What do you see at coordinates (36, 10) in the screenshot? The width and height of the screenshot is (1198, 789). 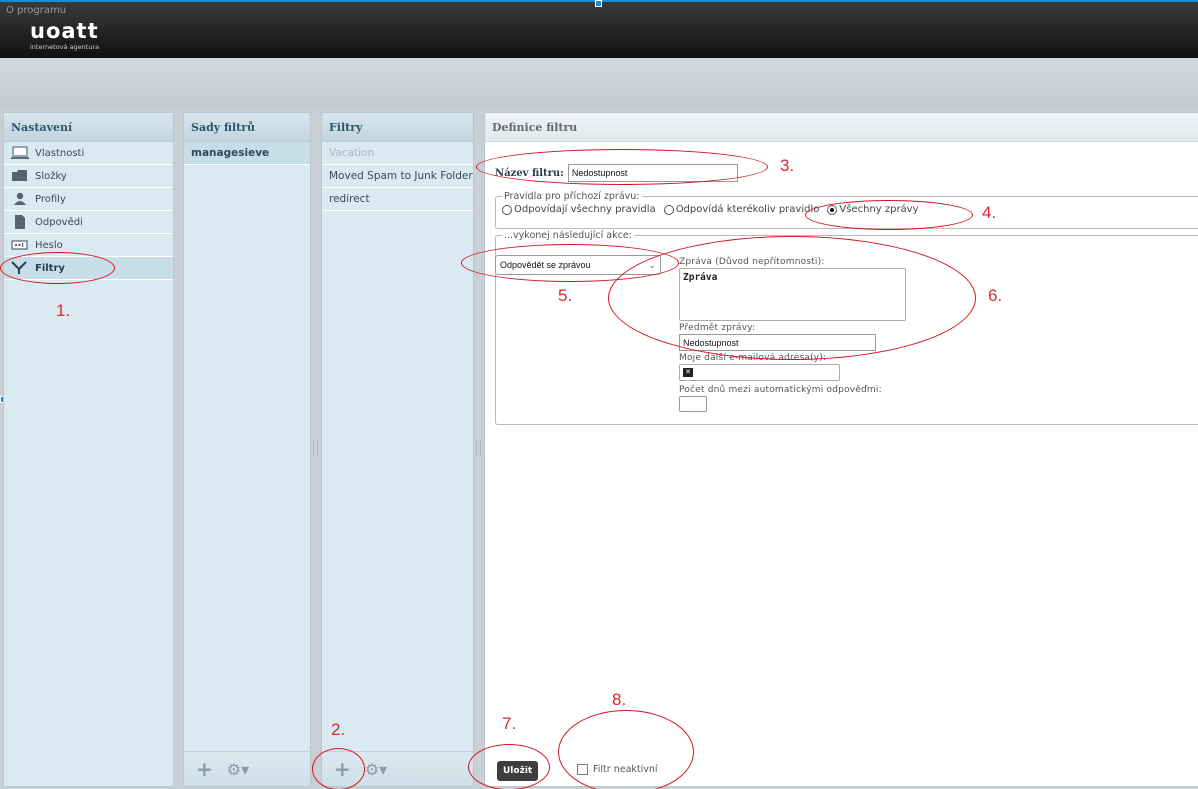 I see `about-link: O programu` at bounding box center [36, 10].